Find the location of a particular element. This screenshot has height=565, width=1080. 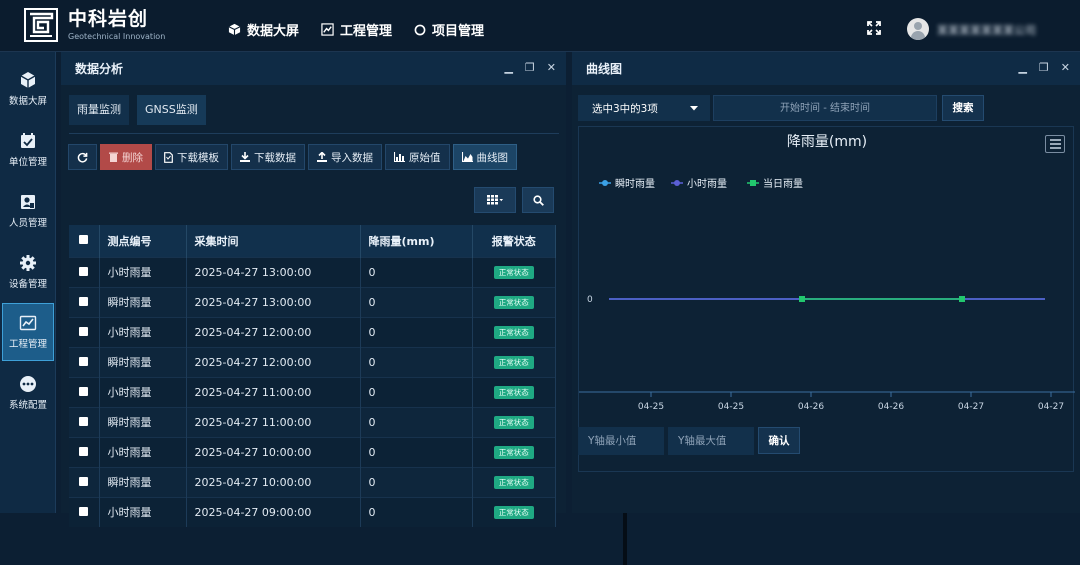

table-cell: 0 is located at coordinates (416, 451).